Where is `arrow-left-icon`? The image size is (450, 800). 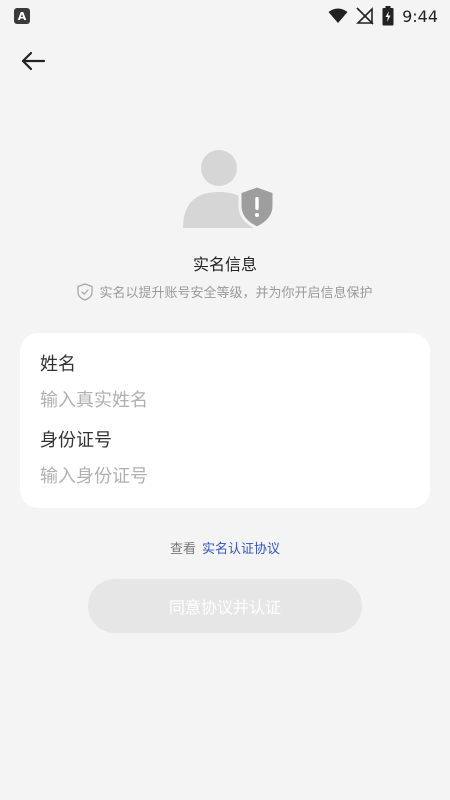
arrow-left-icon is located at coordinates (33, 61).